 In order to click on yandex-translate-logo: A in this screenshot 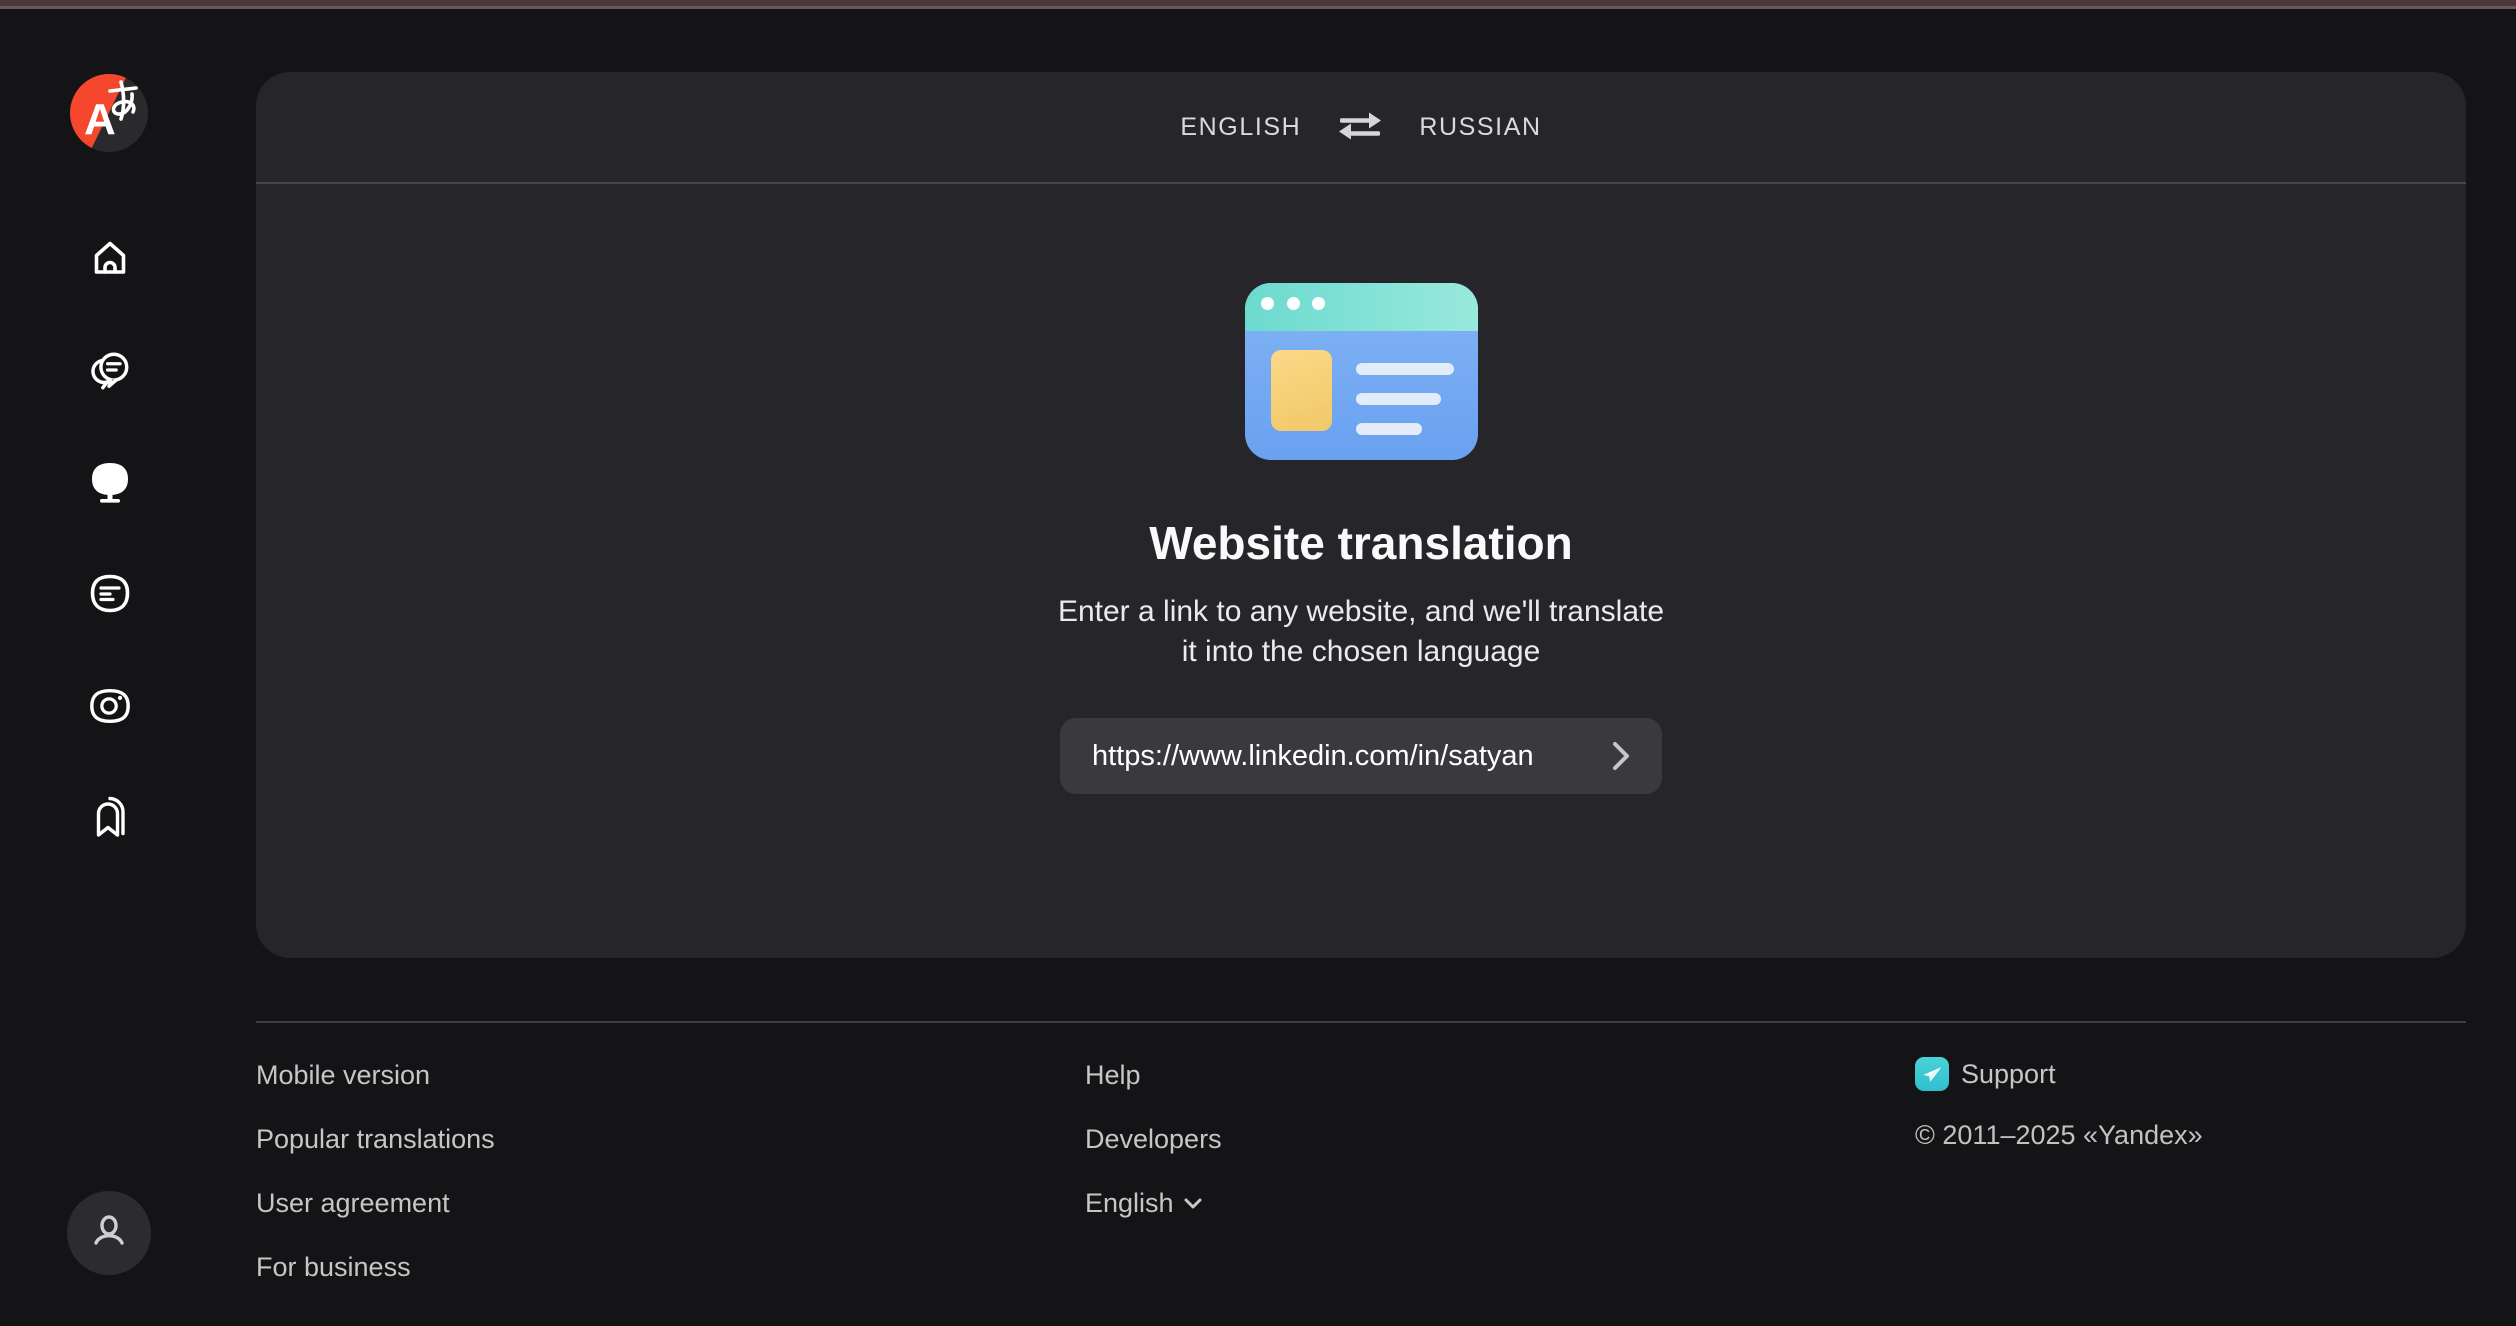, I will do `click(109, 113)`.